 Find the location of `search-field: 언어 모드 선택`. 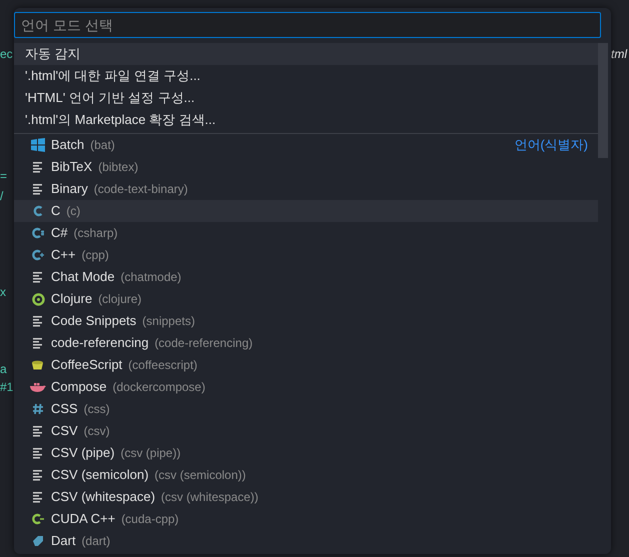

search-field: 언어 모드 선택 is located at coordinates (307, 25).